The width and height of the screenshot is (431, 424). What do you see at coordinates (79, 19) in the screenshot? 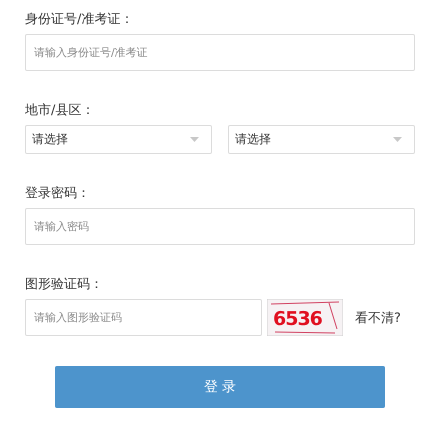
I see `field-label: 身份证号/准考证：` at bounding box center [79, 19].